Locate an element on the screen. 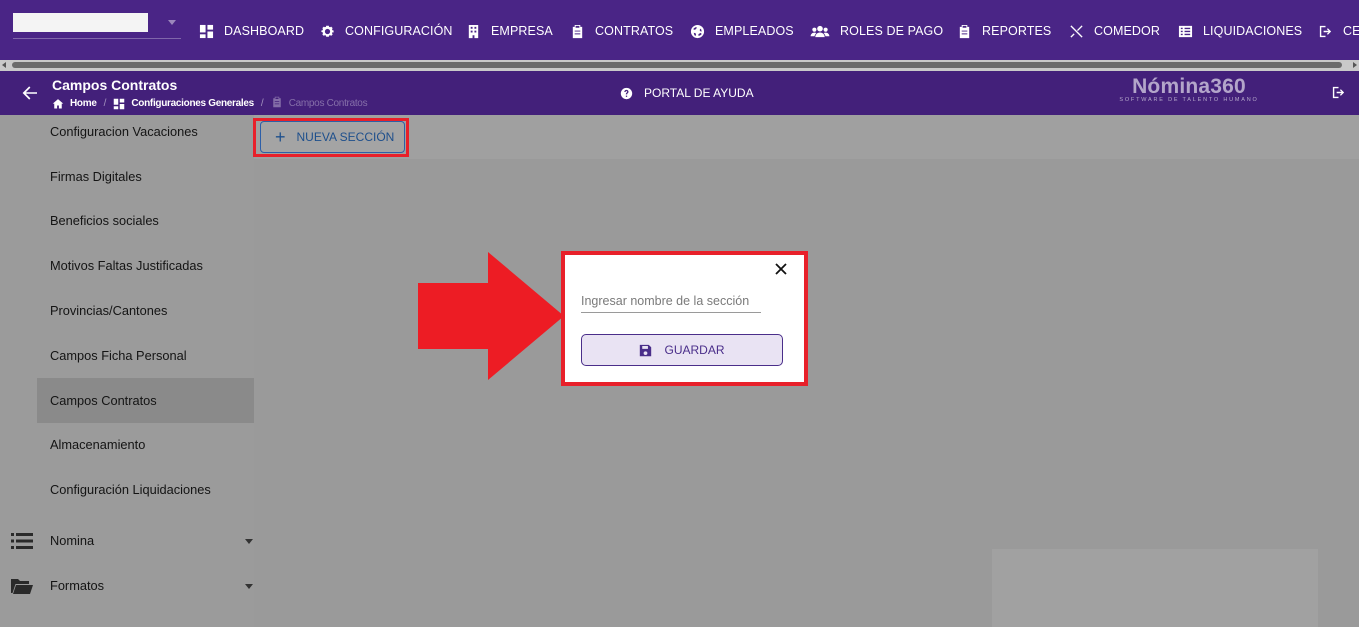 The height and width of the screenshot is (627, 1359). logo-main-text: Nómina360 is located at coordinates (1189, 86).